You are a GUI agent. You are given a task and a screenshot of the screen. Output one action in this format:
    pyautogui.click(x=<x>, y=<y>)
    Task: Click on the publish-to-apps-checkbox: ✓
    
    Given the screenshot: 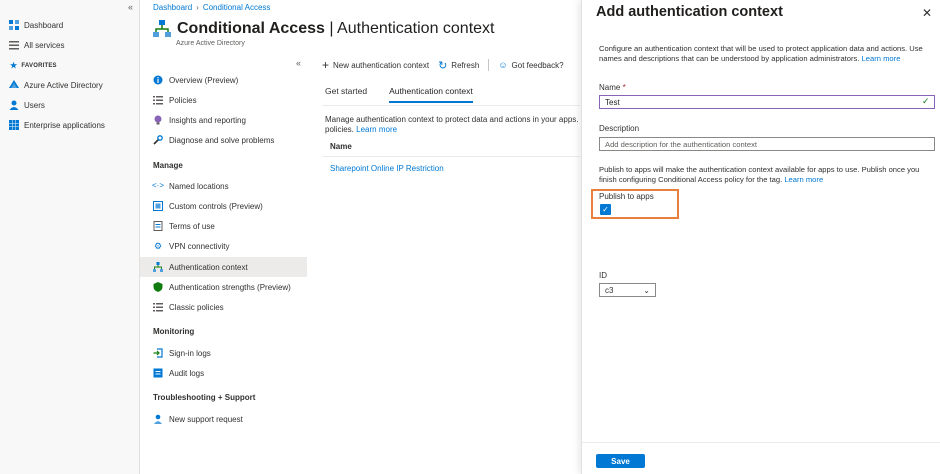 What is the action you would take?
    pyautogui.click(x=605, y=209)
    